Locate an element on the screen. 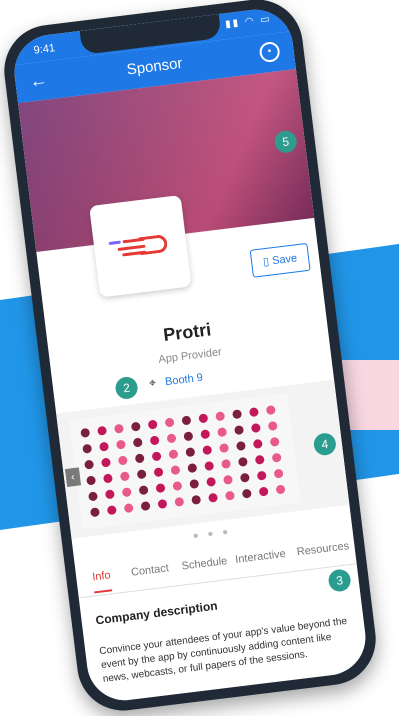 This screenshot has height=716, width=399. status-icons: ▮▮ ◠ ▭ is located at coordinates (248, 22).